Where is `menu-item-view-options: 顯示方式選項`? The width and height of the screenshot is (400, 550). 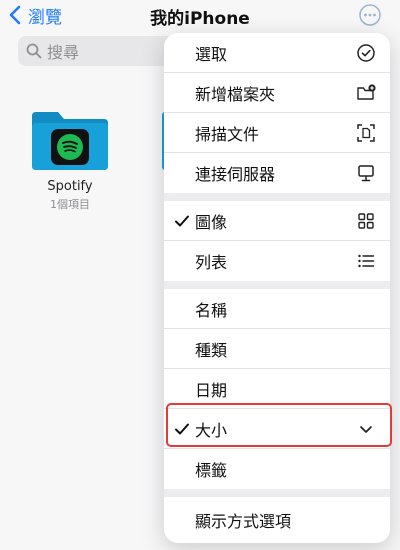 menu-item-view-options: 顯示方式選項 is located at coordinates (277, 520).